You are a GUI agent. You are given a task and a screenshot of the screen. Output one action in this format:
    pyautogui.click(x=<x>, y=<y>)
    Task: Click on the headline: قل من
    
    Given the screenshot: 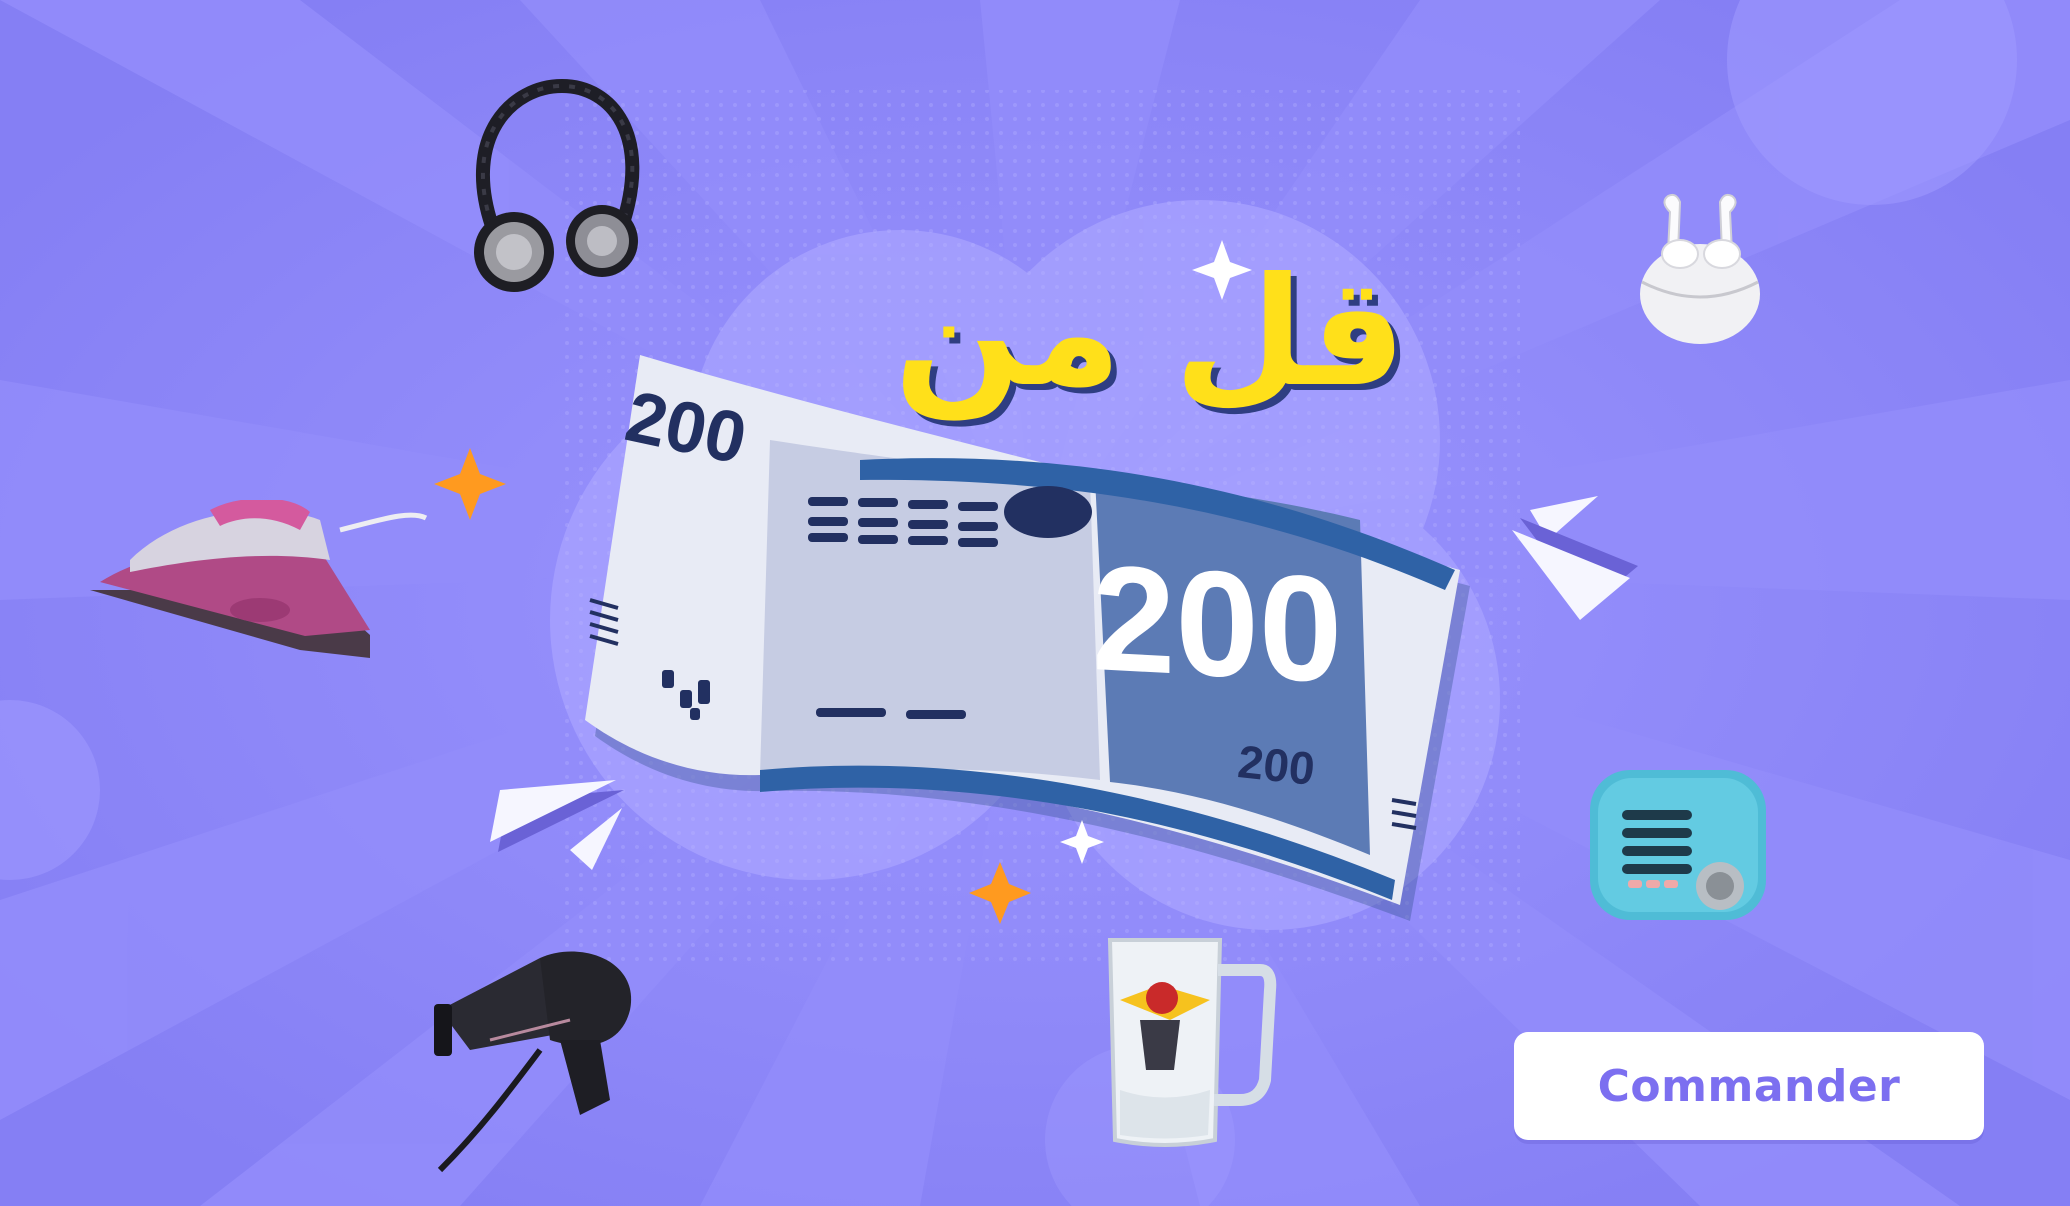 What is the action you would take?
    pyautogui.click(x=1150, y=333)
    